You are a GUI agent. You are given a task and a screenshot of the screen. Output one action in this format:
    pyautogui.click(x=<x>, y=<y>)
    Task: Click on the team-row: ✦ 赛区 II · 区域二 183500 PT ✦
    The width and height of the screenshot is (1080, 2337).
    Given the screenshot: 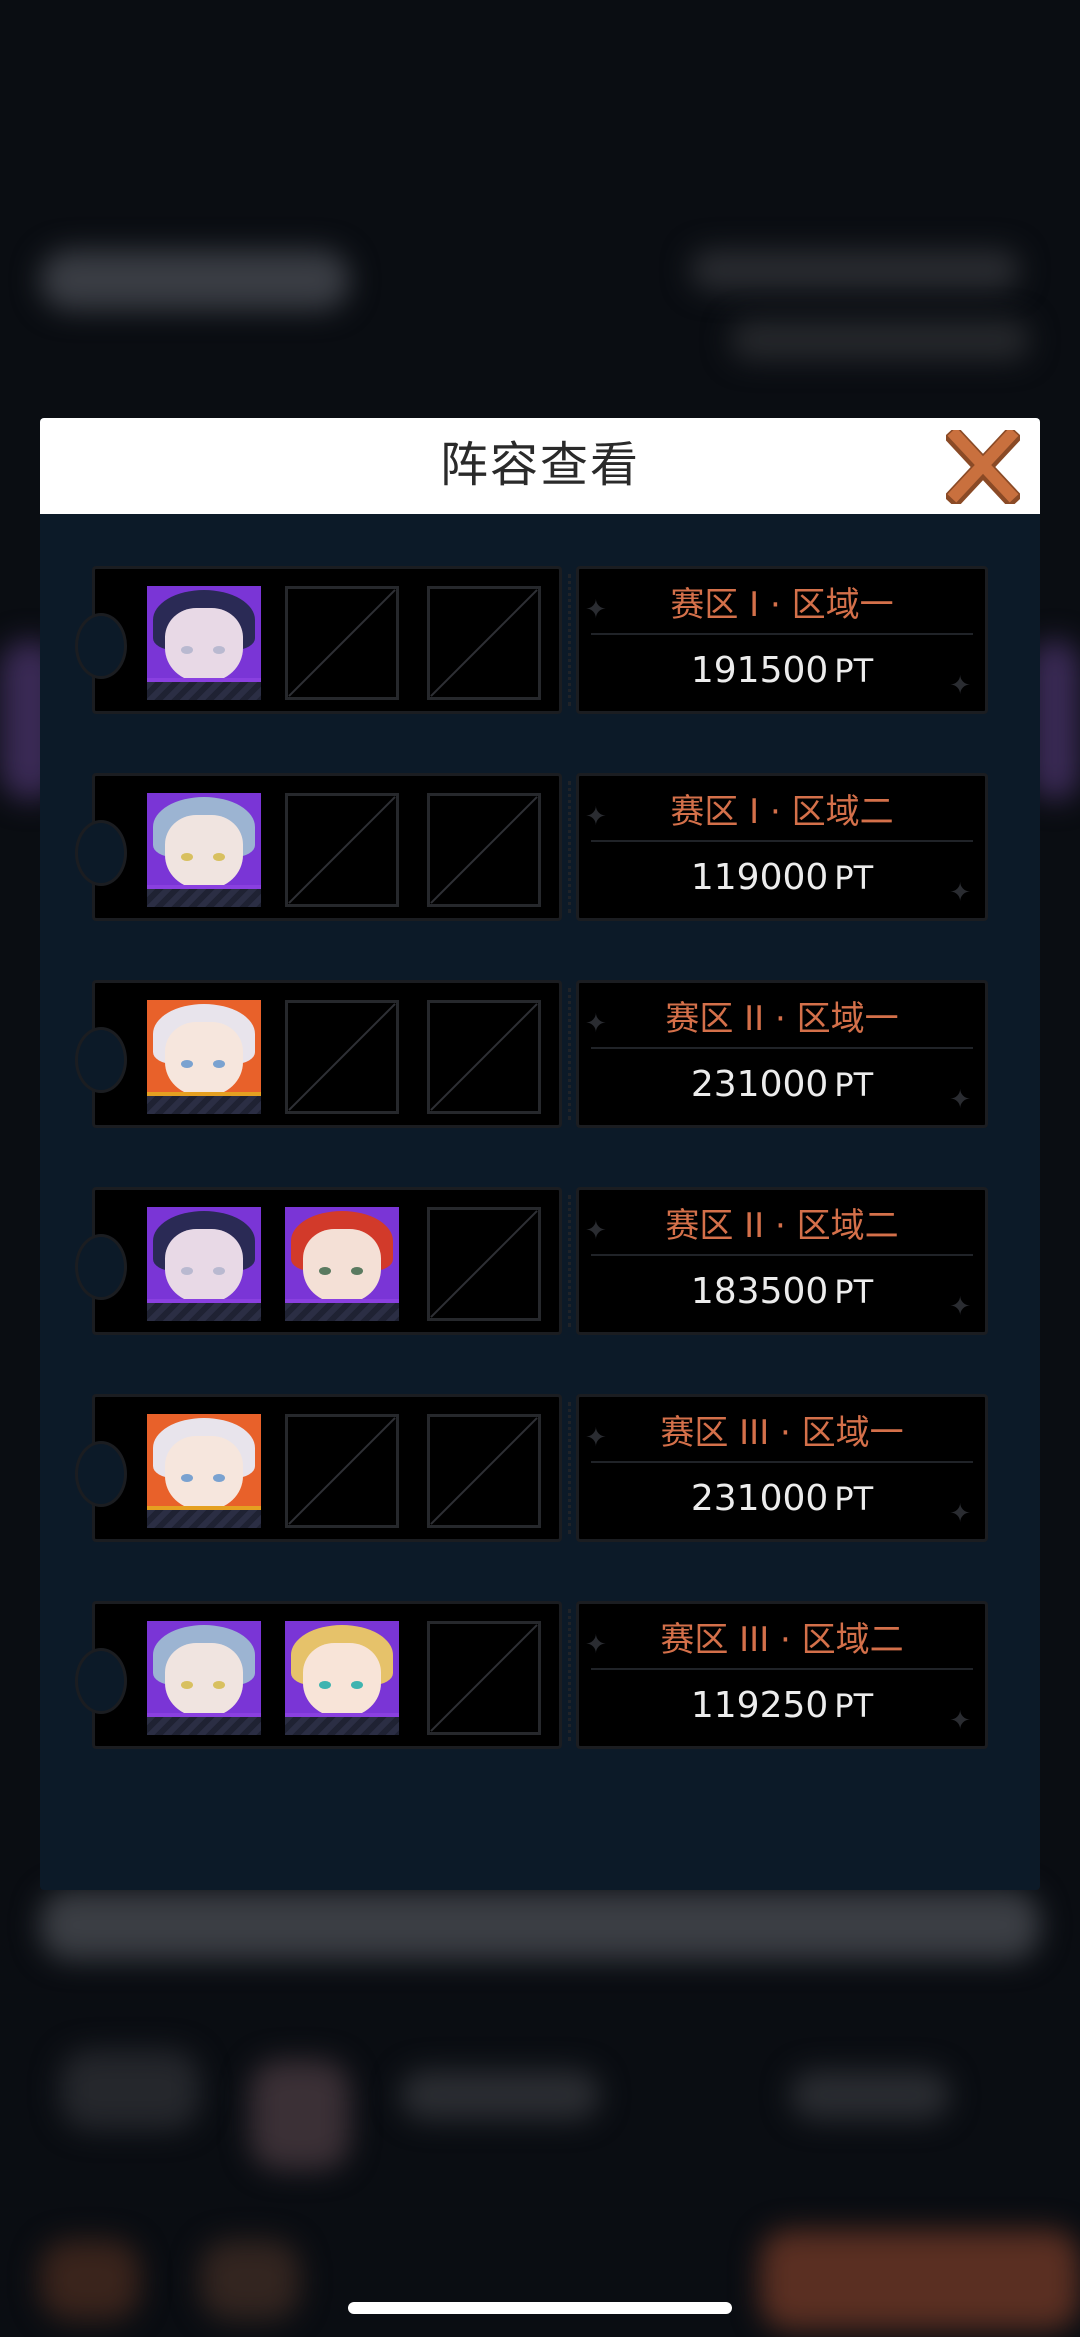 What is the action you would take?
    pyautogui.click(x=531, y=1261)
    